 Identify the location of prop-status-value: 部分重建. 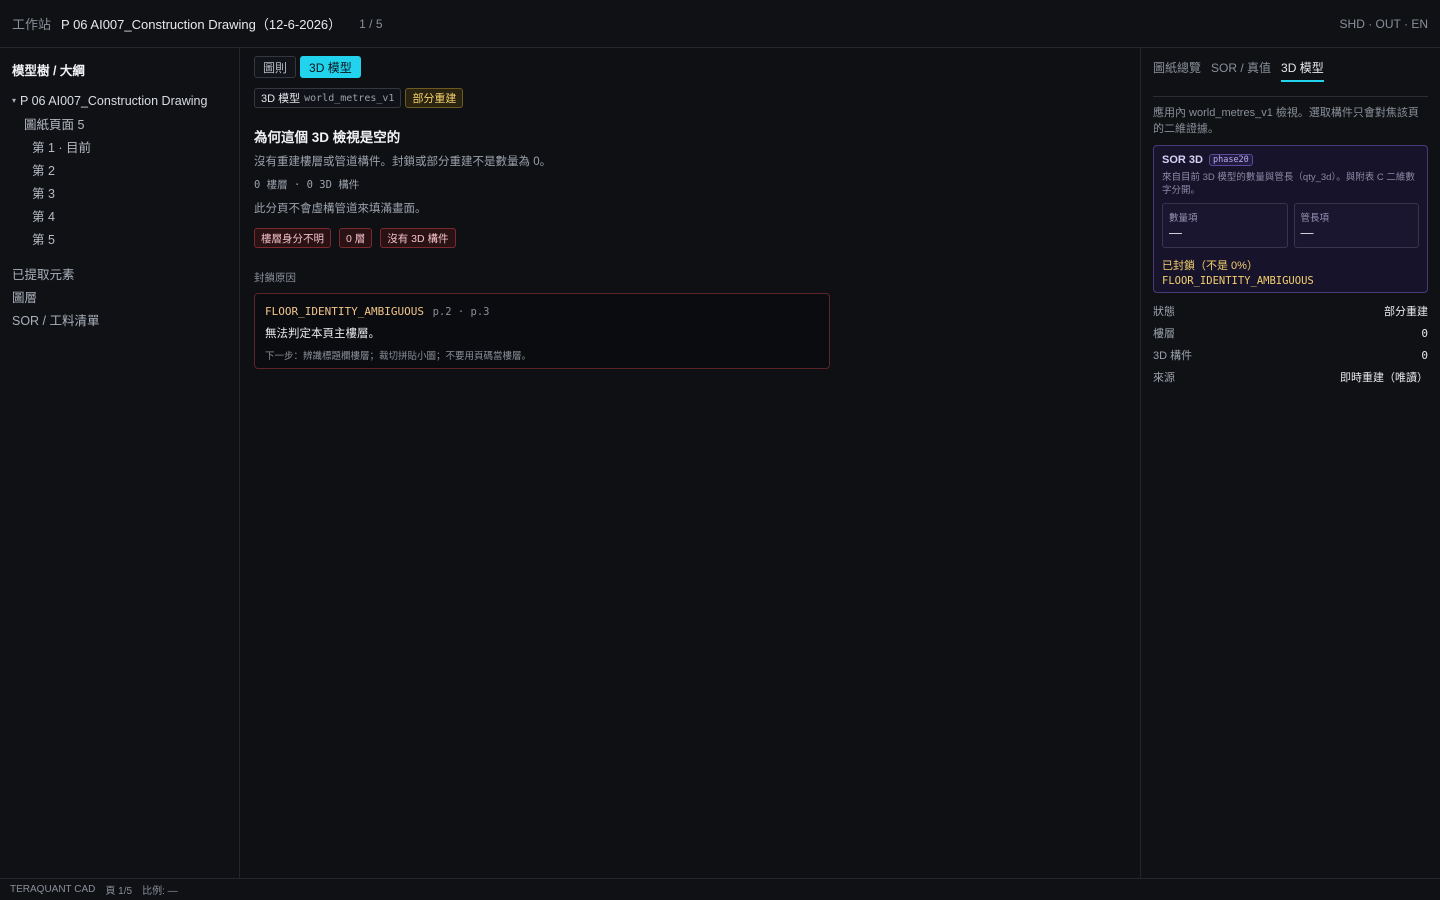
(1406, 312).